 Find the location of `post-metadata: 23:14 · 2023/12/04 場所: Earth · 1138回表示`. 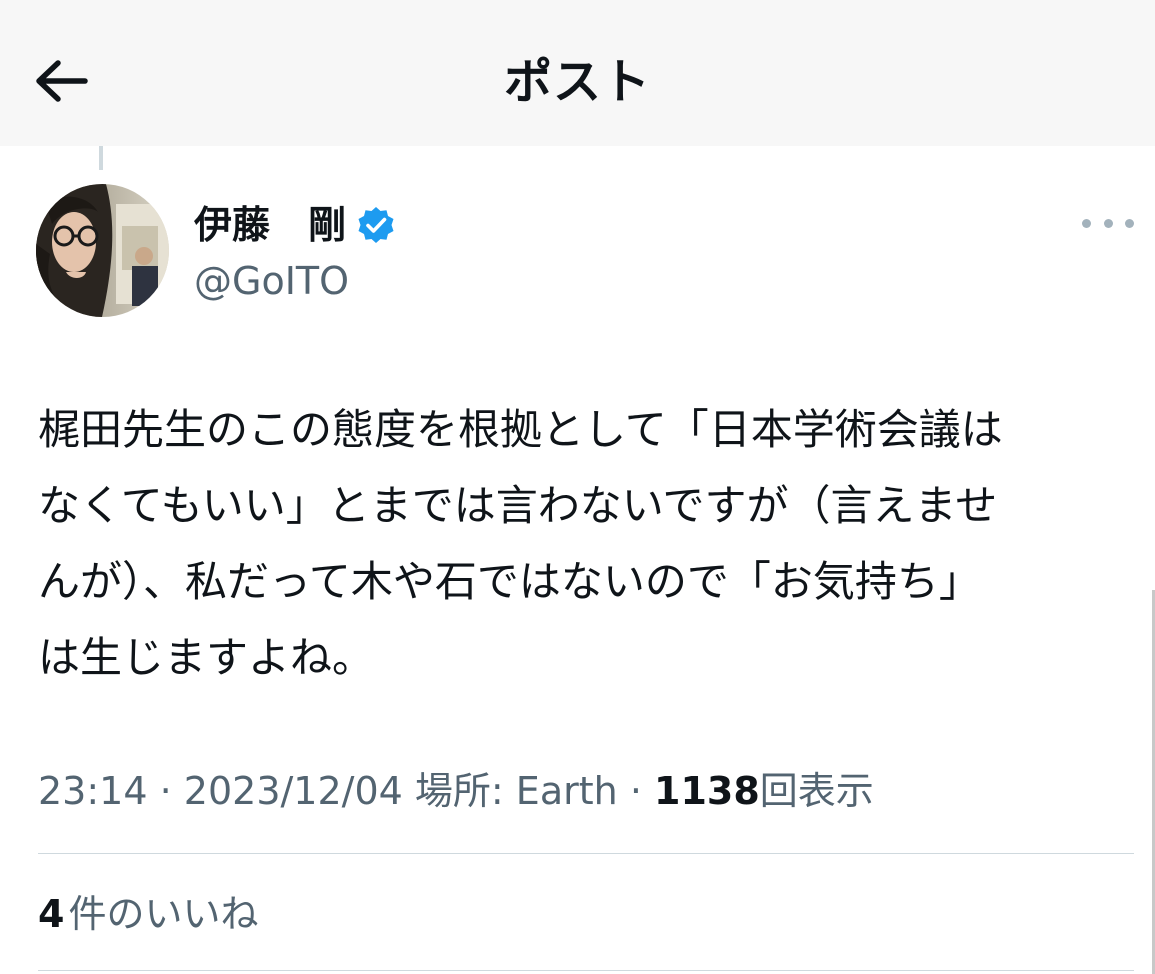

post-metadata: 23:14 · 2023/12/04 場所: Earth · 1138回表示 is located at coordinates (456, 791).